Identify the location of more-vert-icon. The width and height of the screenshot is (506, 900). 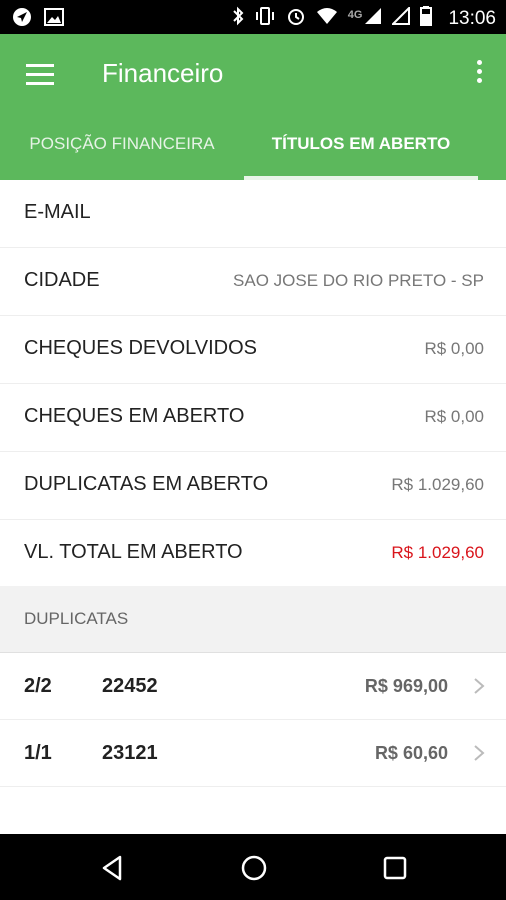
(479, 75).